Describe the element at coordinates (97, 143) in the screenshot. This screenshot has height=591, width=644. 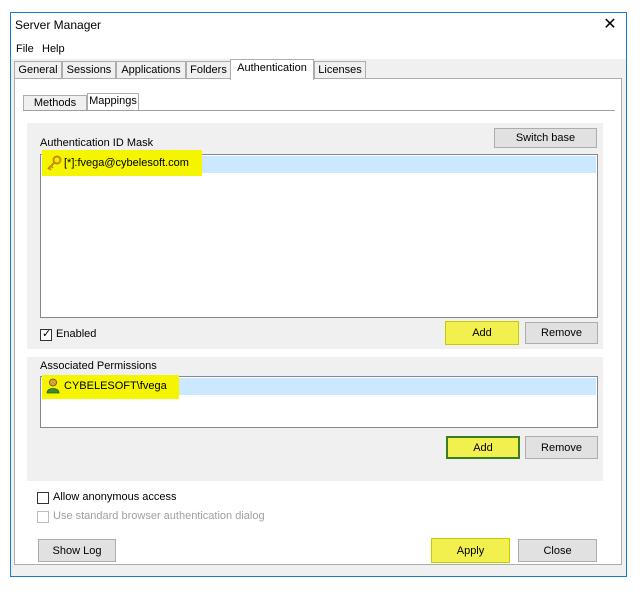
I see `auth-id-mask-label: Authentication ID Mask` at that location.